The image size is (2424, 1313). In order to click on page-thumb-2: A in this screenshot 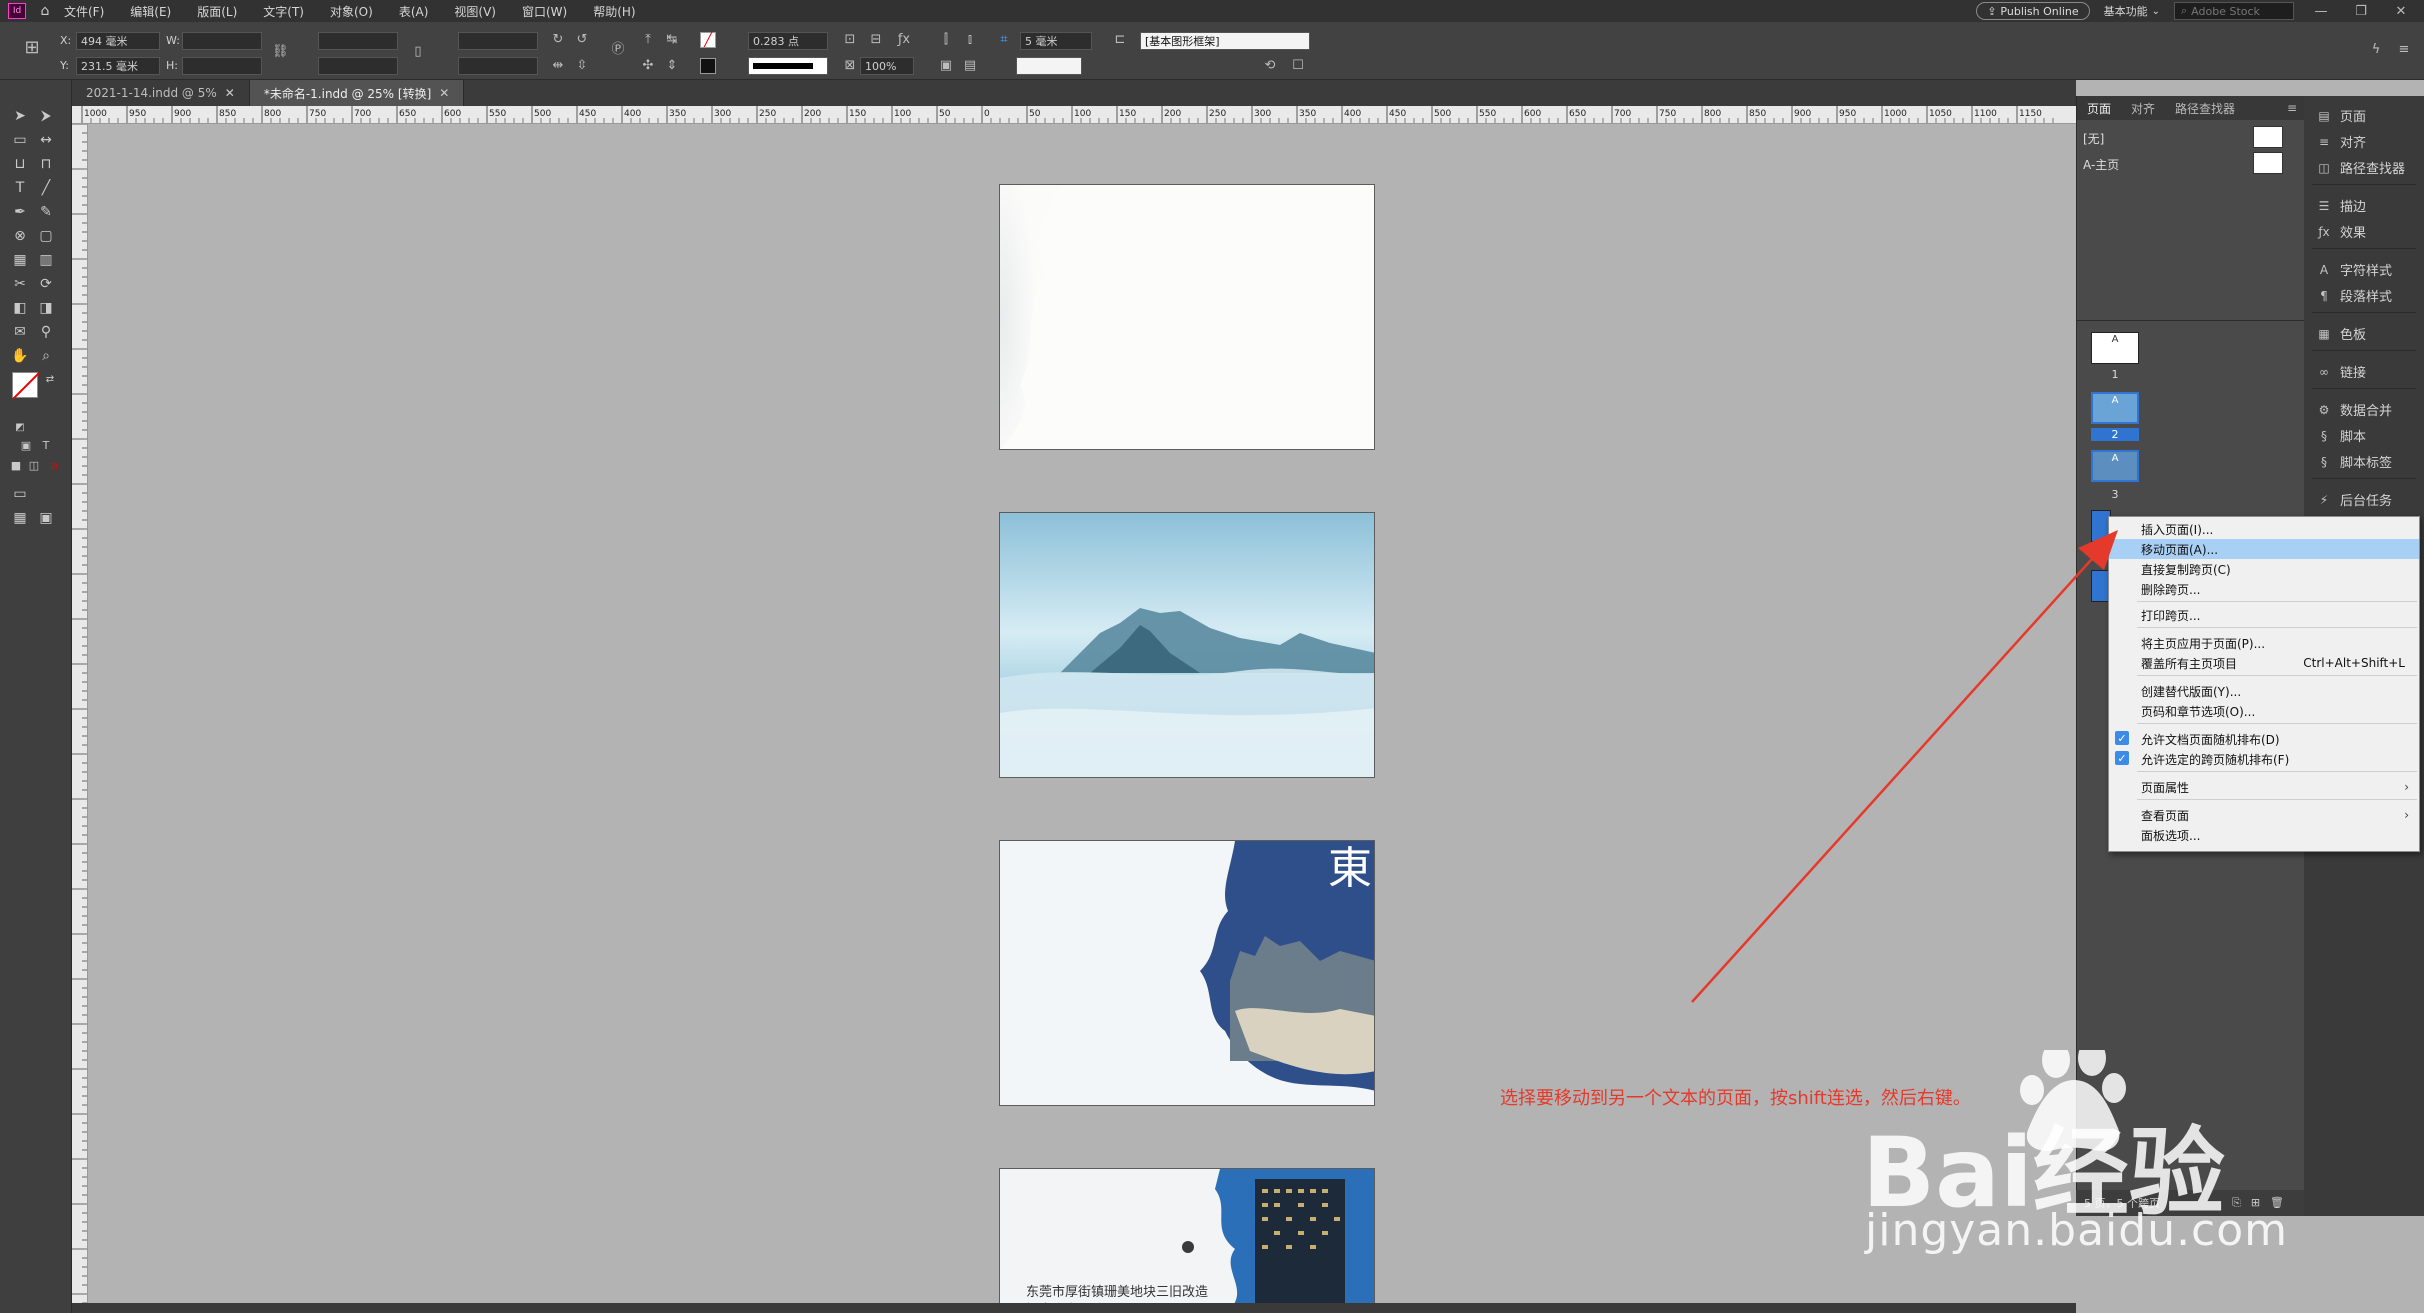, I will do `click(2115, 408)`.